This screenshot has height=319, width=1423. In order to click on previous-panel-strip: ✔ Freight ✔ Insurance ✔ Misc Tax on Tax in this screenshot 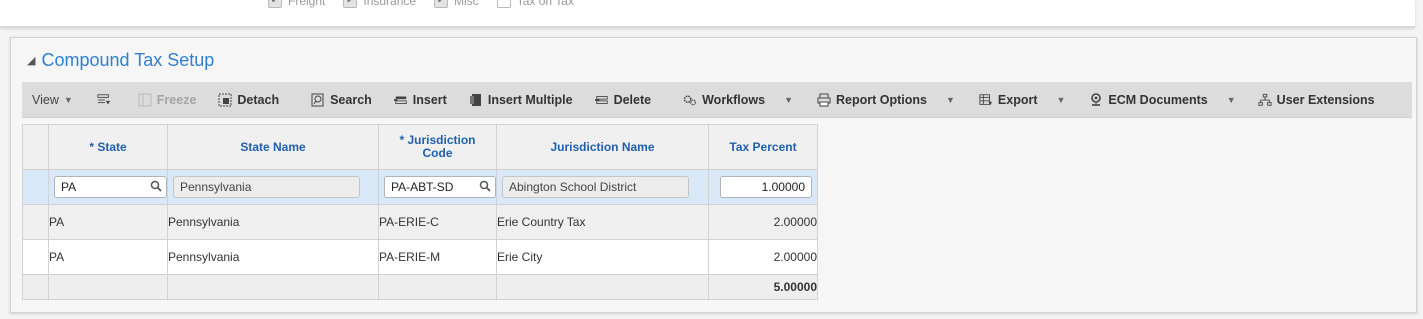, I will do `click(707, 13)`.